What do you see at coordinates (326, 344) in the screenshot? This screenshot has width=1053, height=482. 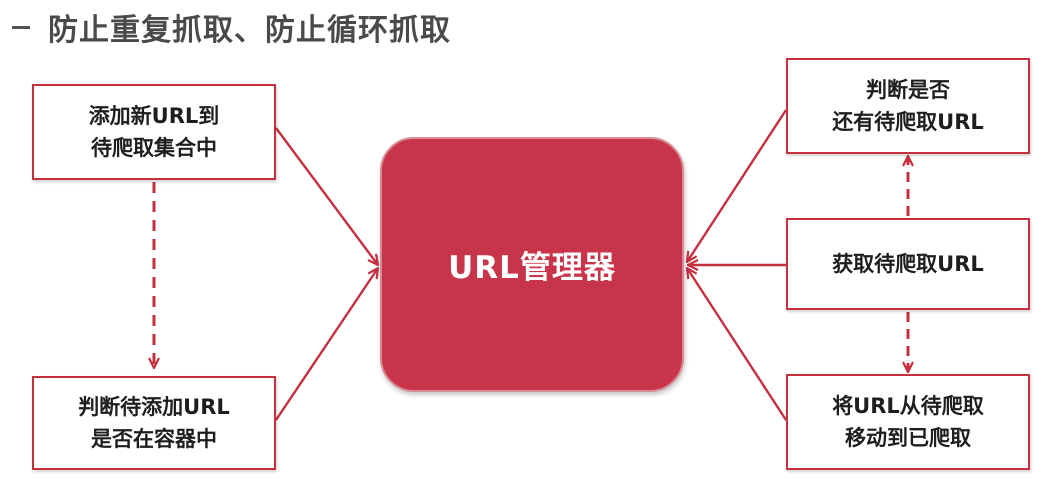 I see `arrow-check-to-manager` at bounding box center [326, 344].